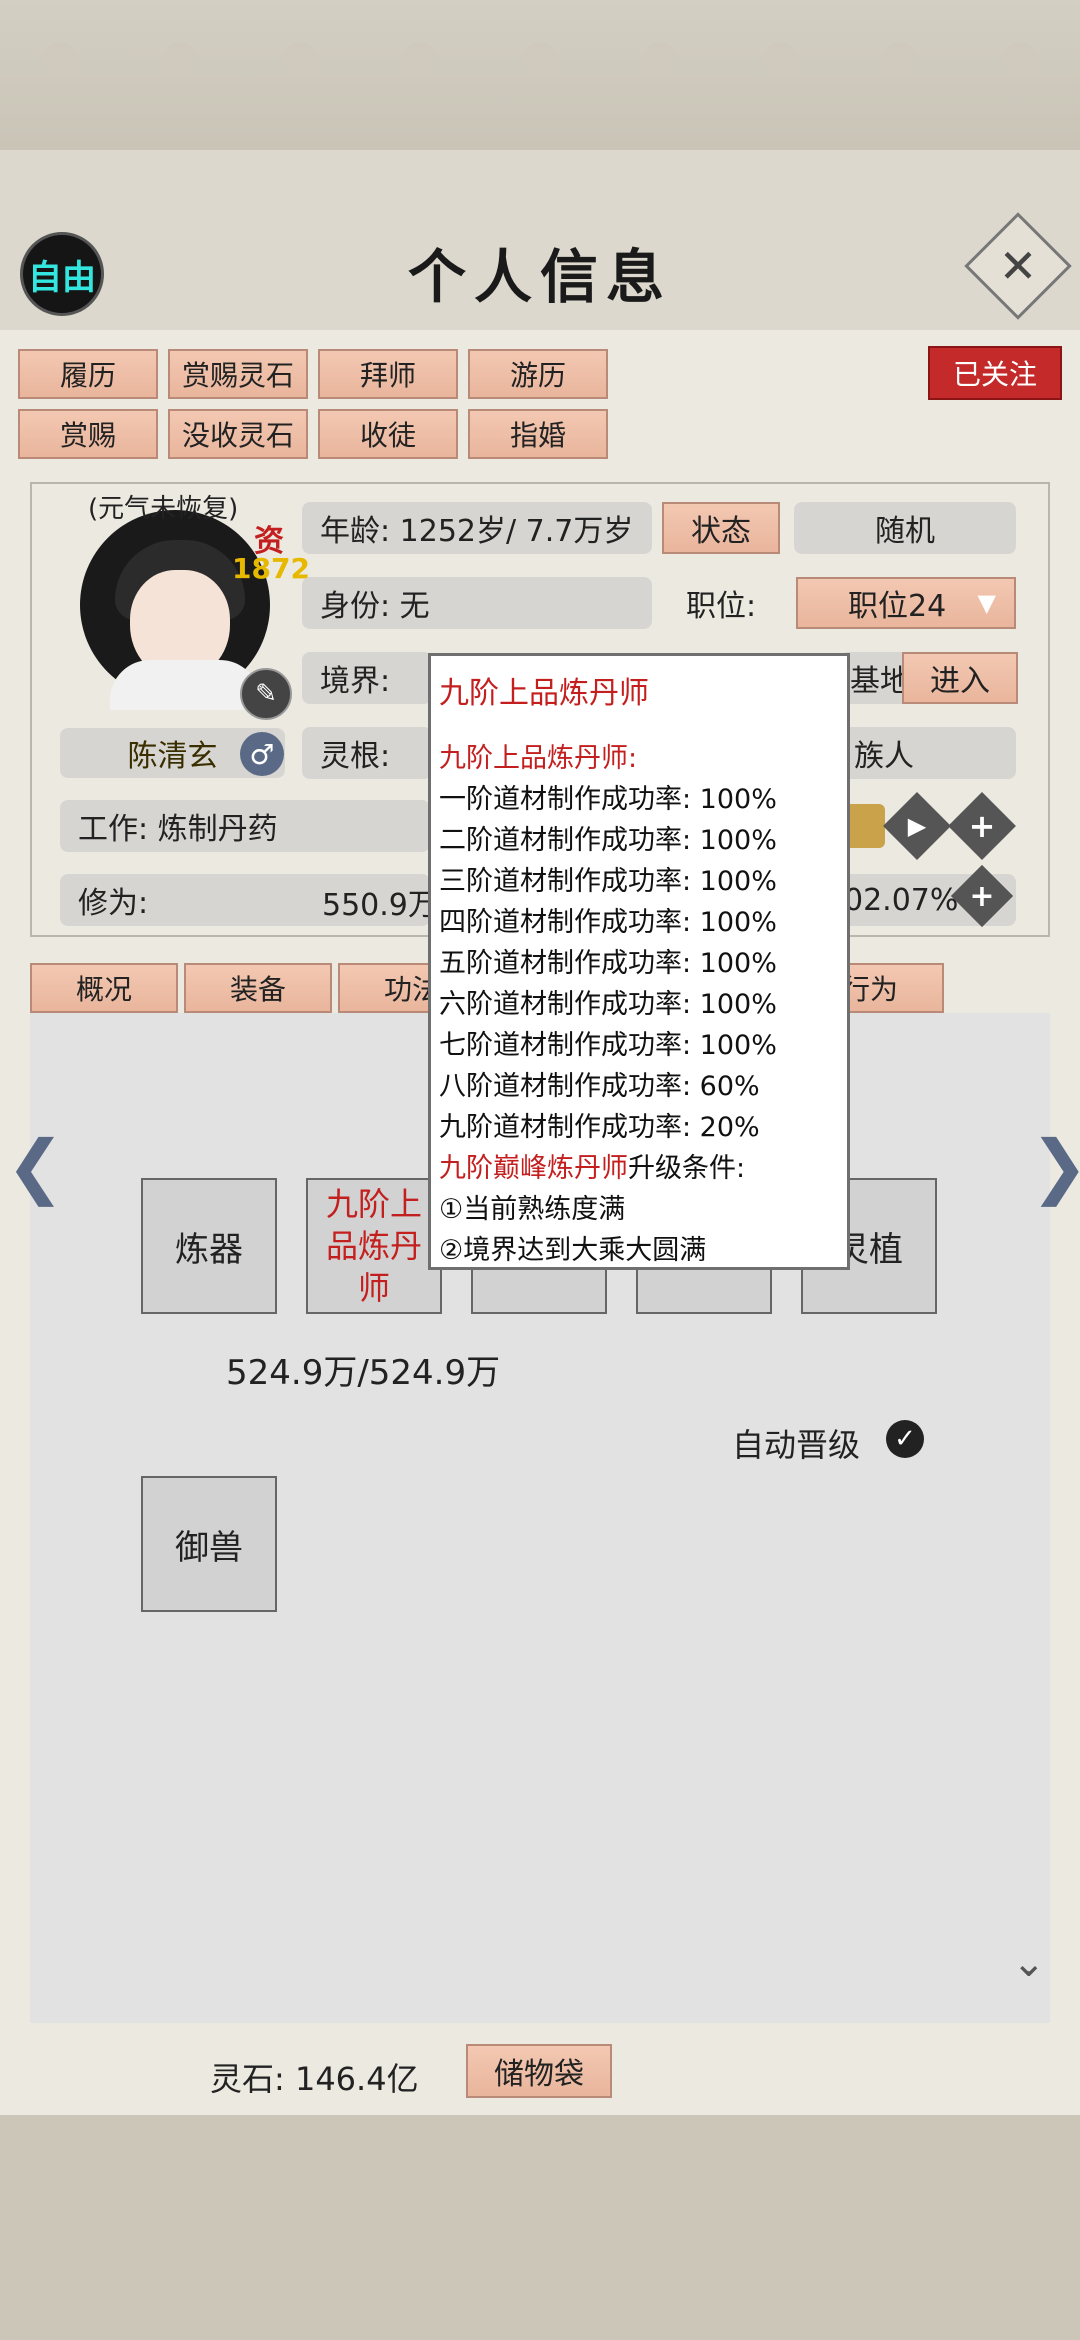  Describe the element at coordinates (1029, 1963) in the screenshot. I see `scroll-down-chevron-icon: ⌄` at that location.